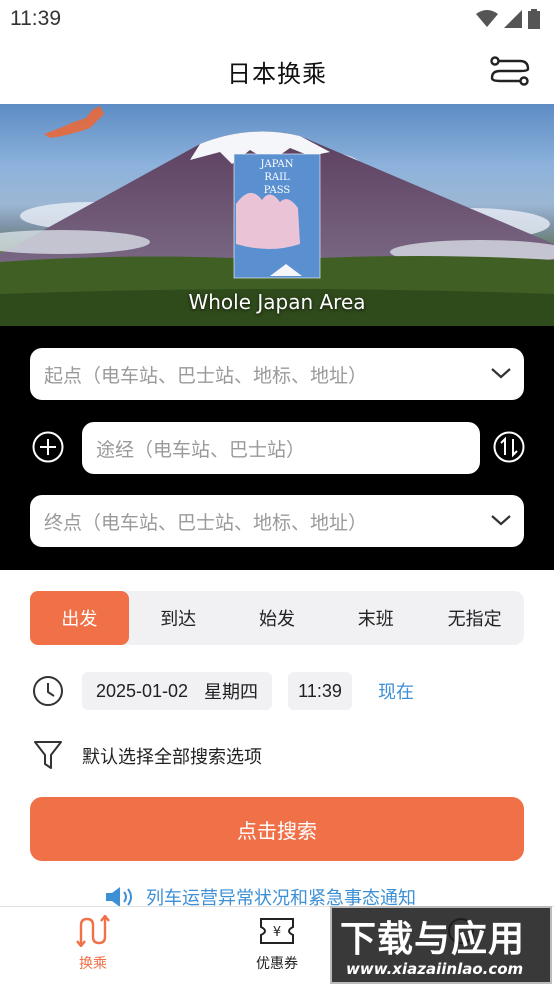 Image resolution: width=554 pixels, height=984 pixels. I want to click on transfer-icon, so click(93, 931).